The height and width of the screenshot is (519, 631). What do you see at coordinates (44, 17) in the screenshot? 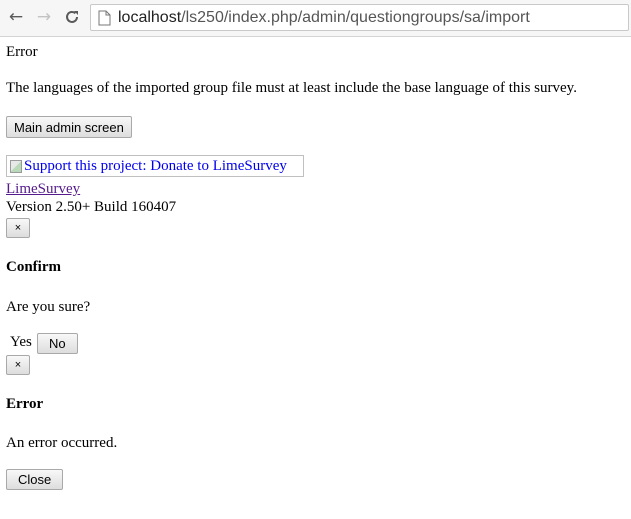
I see `forward-arrow-icon: →` at bounding box center [44, 17].